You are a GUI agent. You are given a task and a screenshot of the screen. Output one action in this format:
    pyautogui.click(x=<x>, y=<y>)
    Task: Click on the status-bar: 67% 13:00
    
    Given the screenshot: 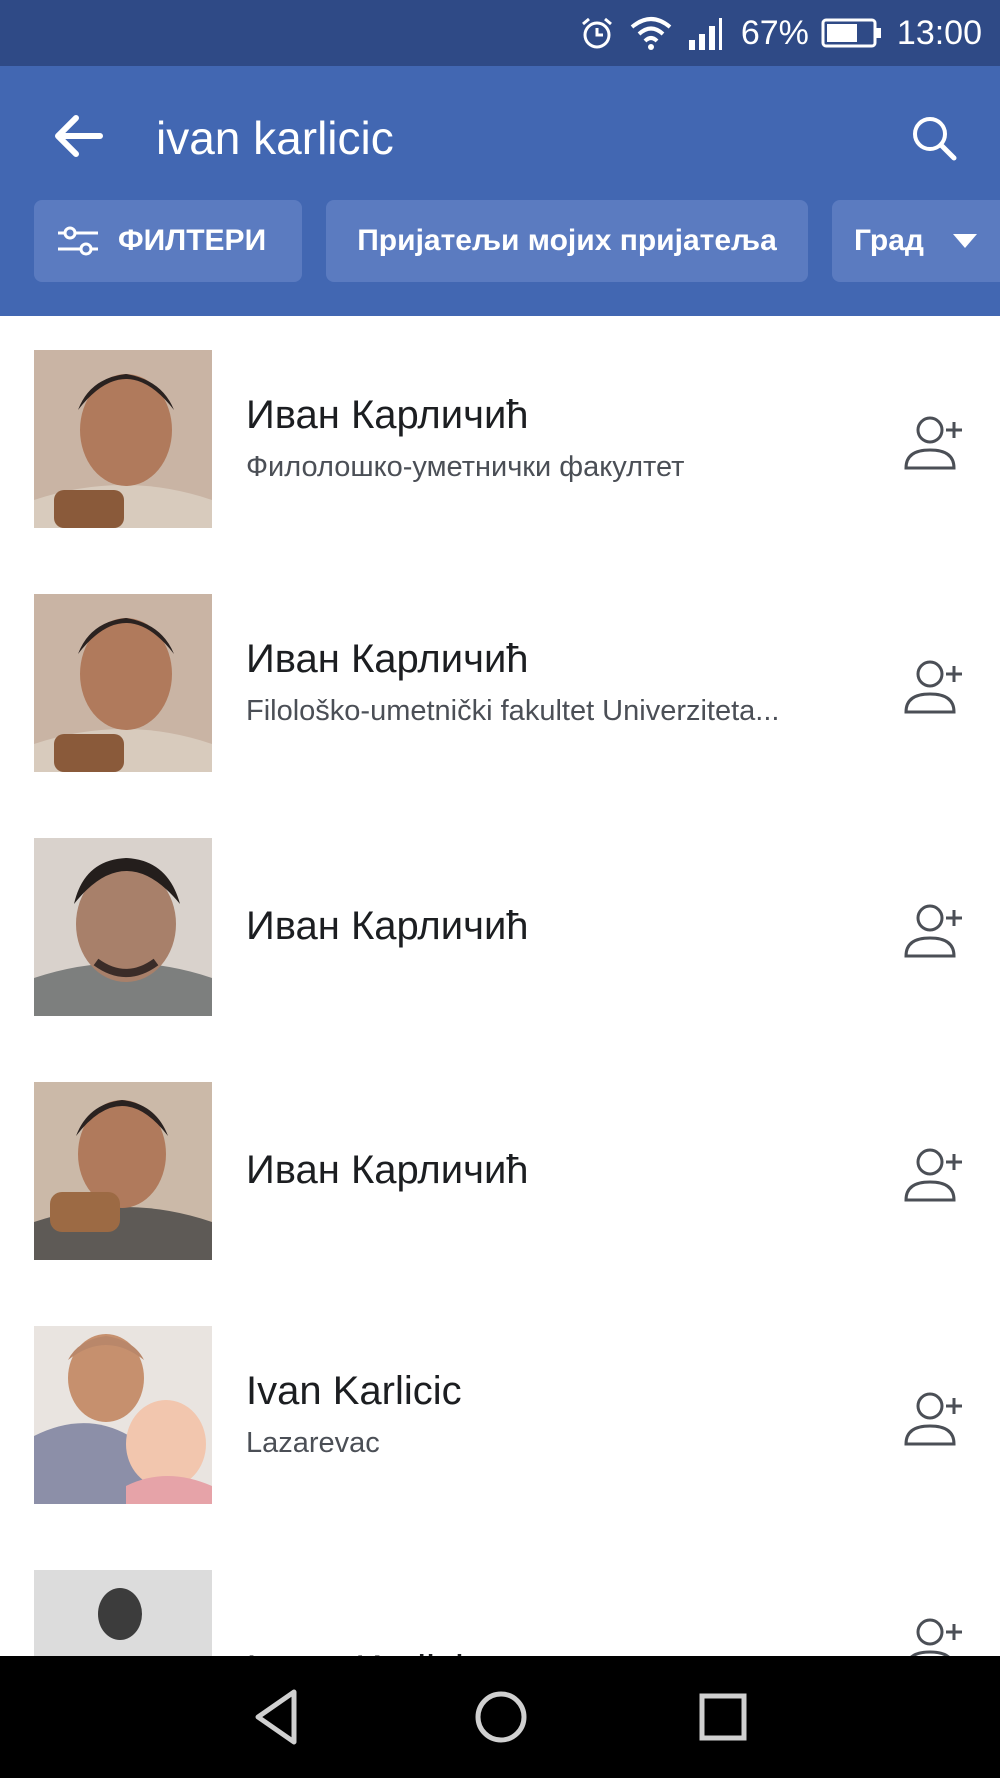 What is the action you would take?
    pyautogui.click(x=500, y=33)
    